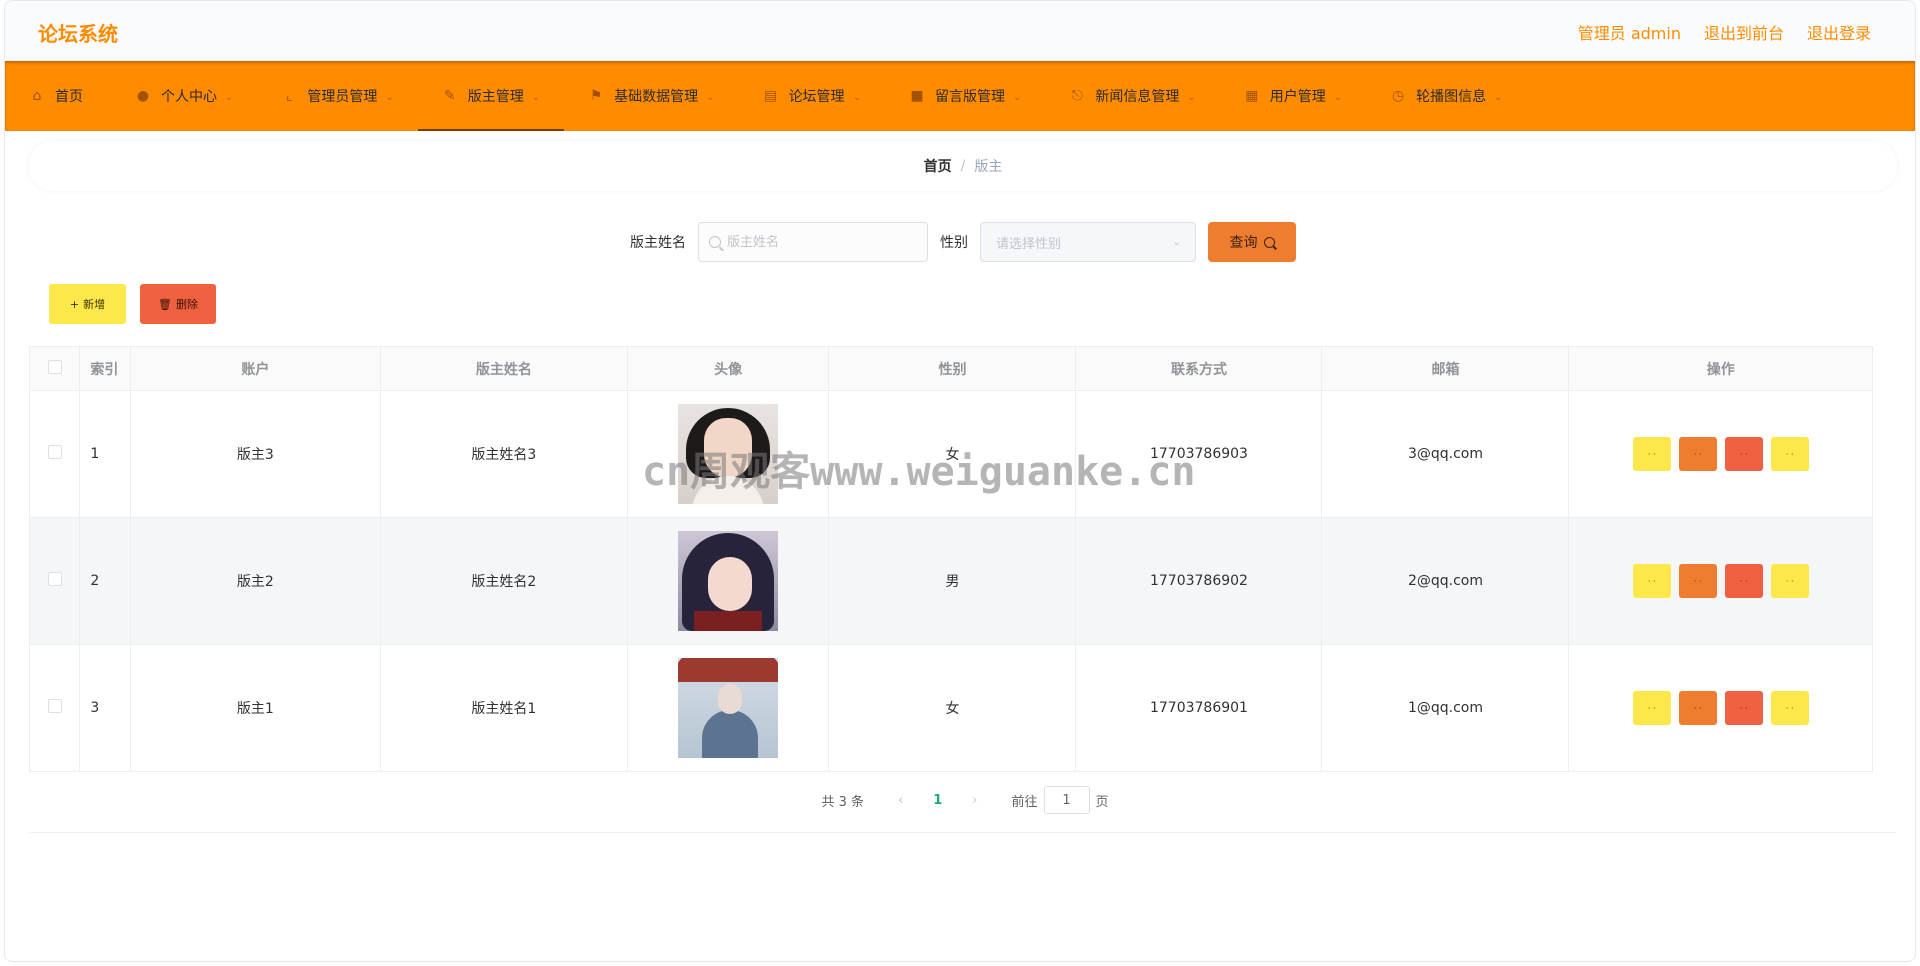  I want to click on index-cell: 3, so click(105, 708).